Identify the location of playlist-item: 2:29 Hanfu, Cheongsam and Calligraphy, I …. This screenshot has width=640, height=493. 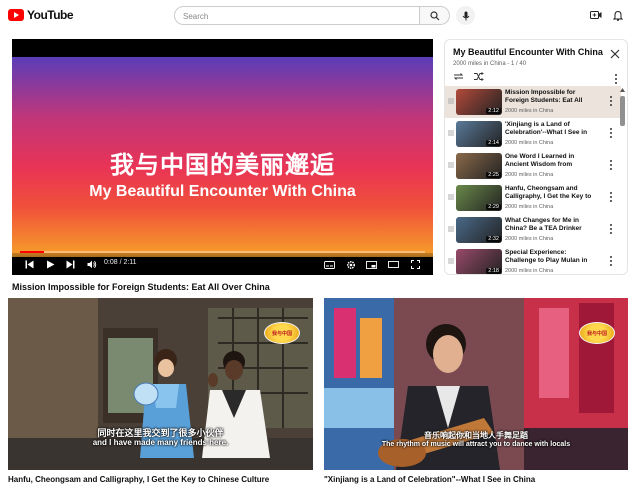
(533, 198).